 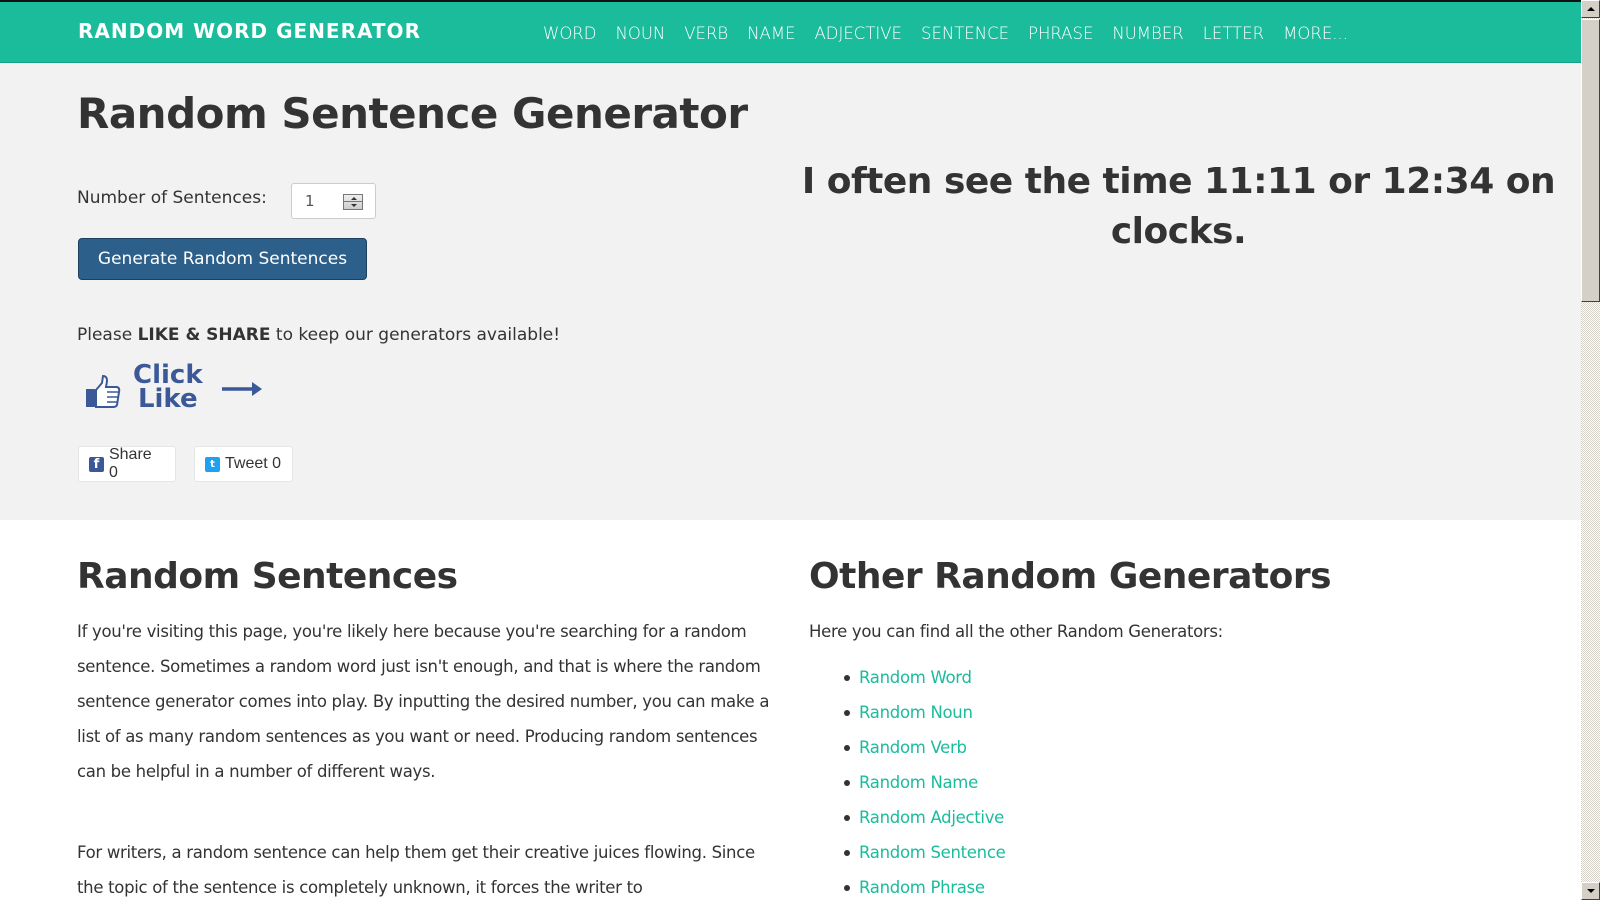 I want to click on facebook-share-button: f Share 0, so click(x=127, y=464).